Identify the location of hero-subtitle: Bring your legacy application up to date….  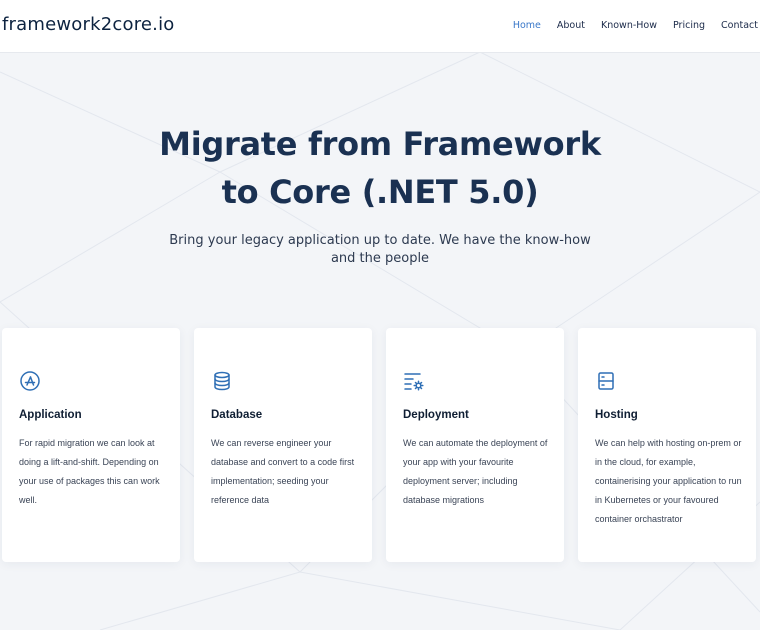
(380, 249).